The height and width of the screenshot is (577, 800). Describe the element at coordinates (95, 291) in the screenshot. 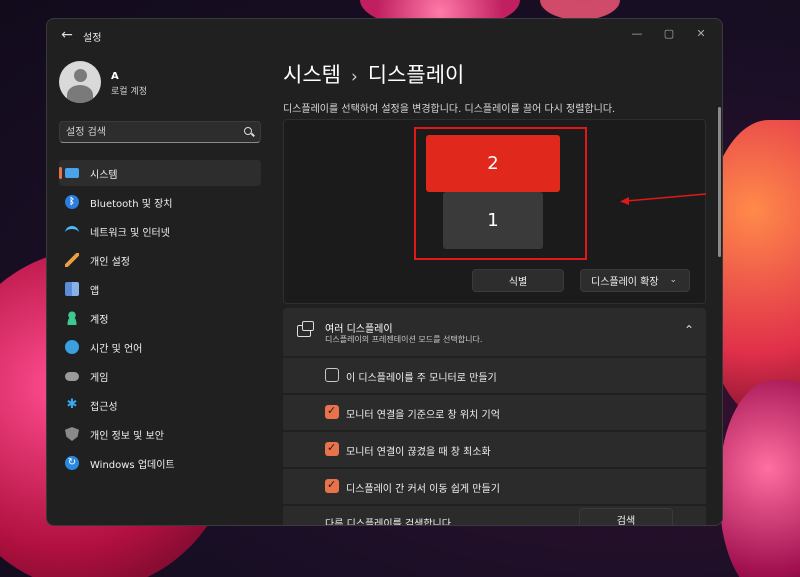

I see `sidebar-item-label: 앱` at that location.